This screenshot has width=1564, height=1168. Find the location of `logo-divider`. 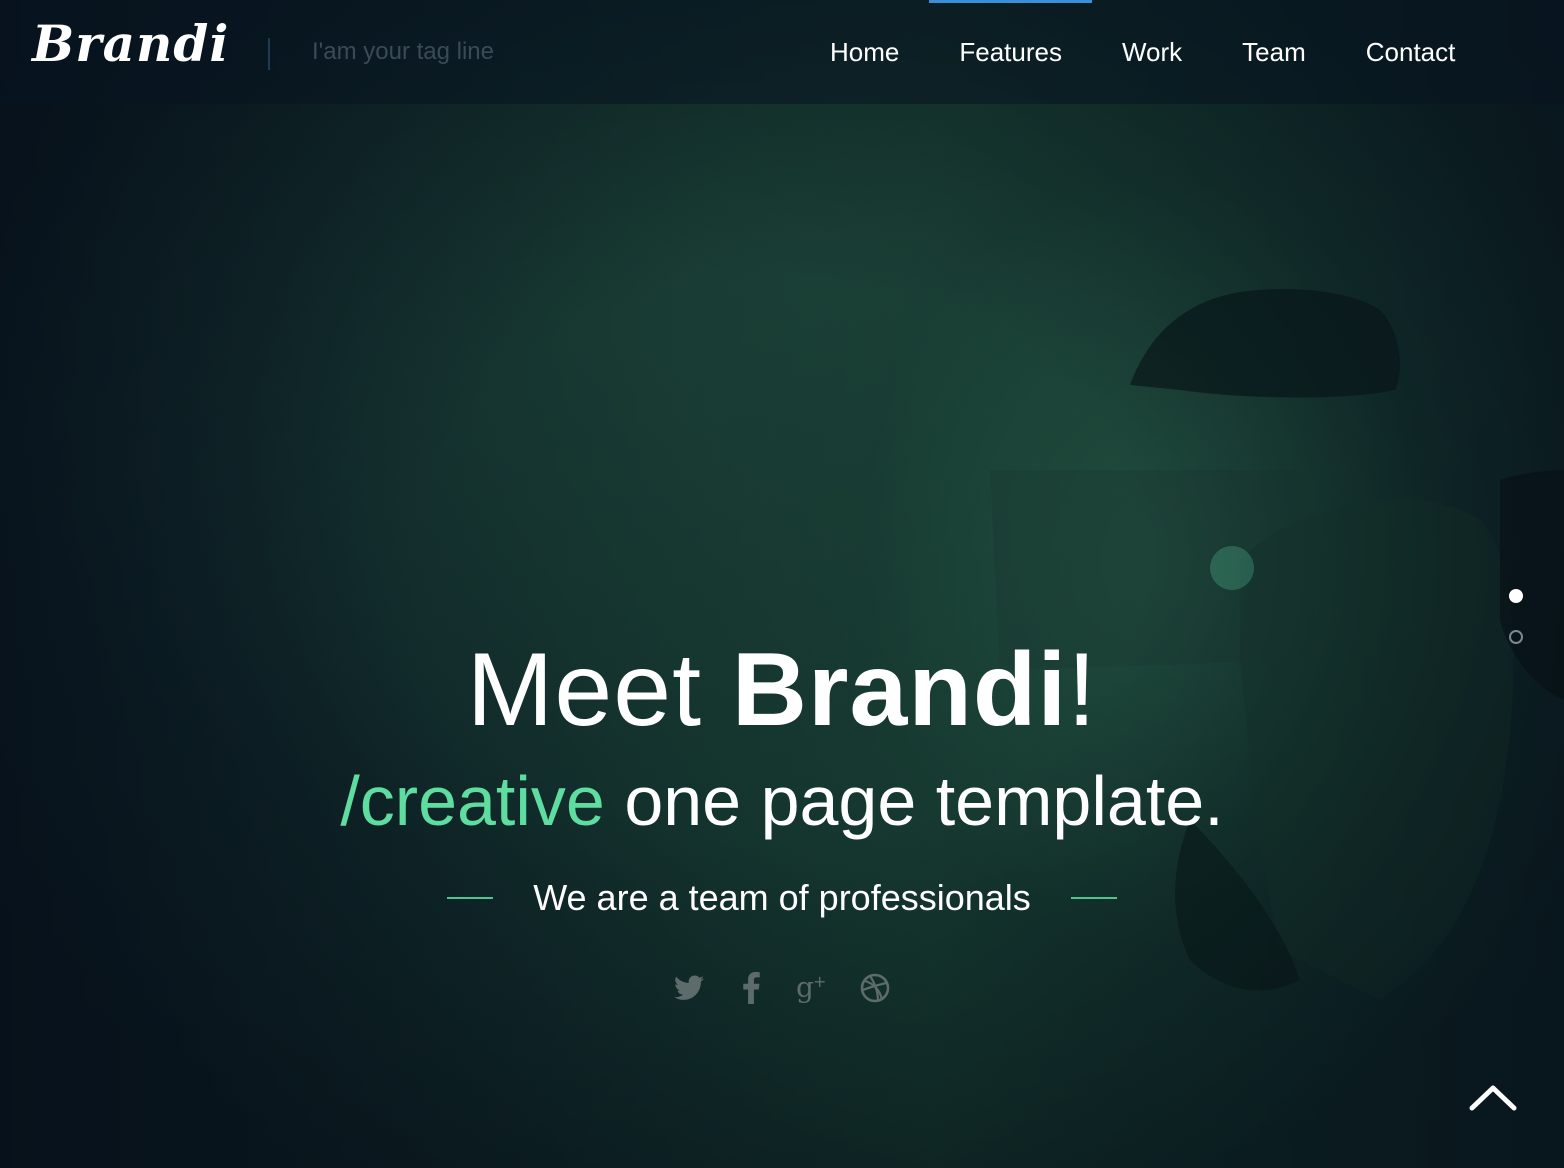

logo-divider is located at coordinates (269, 54).